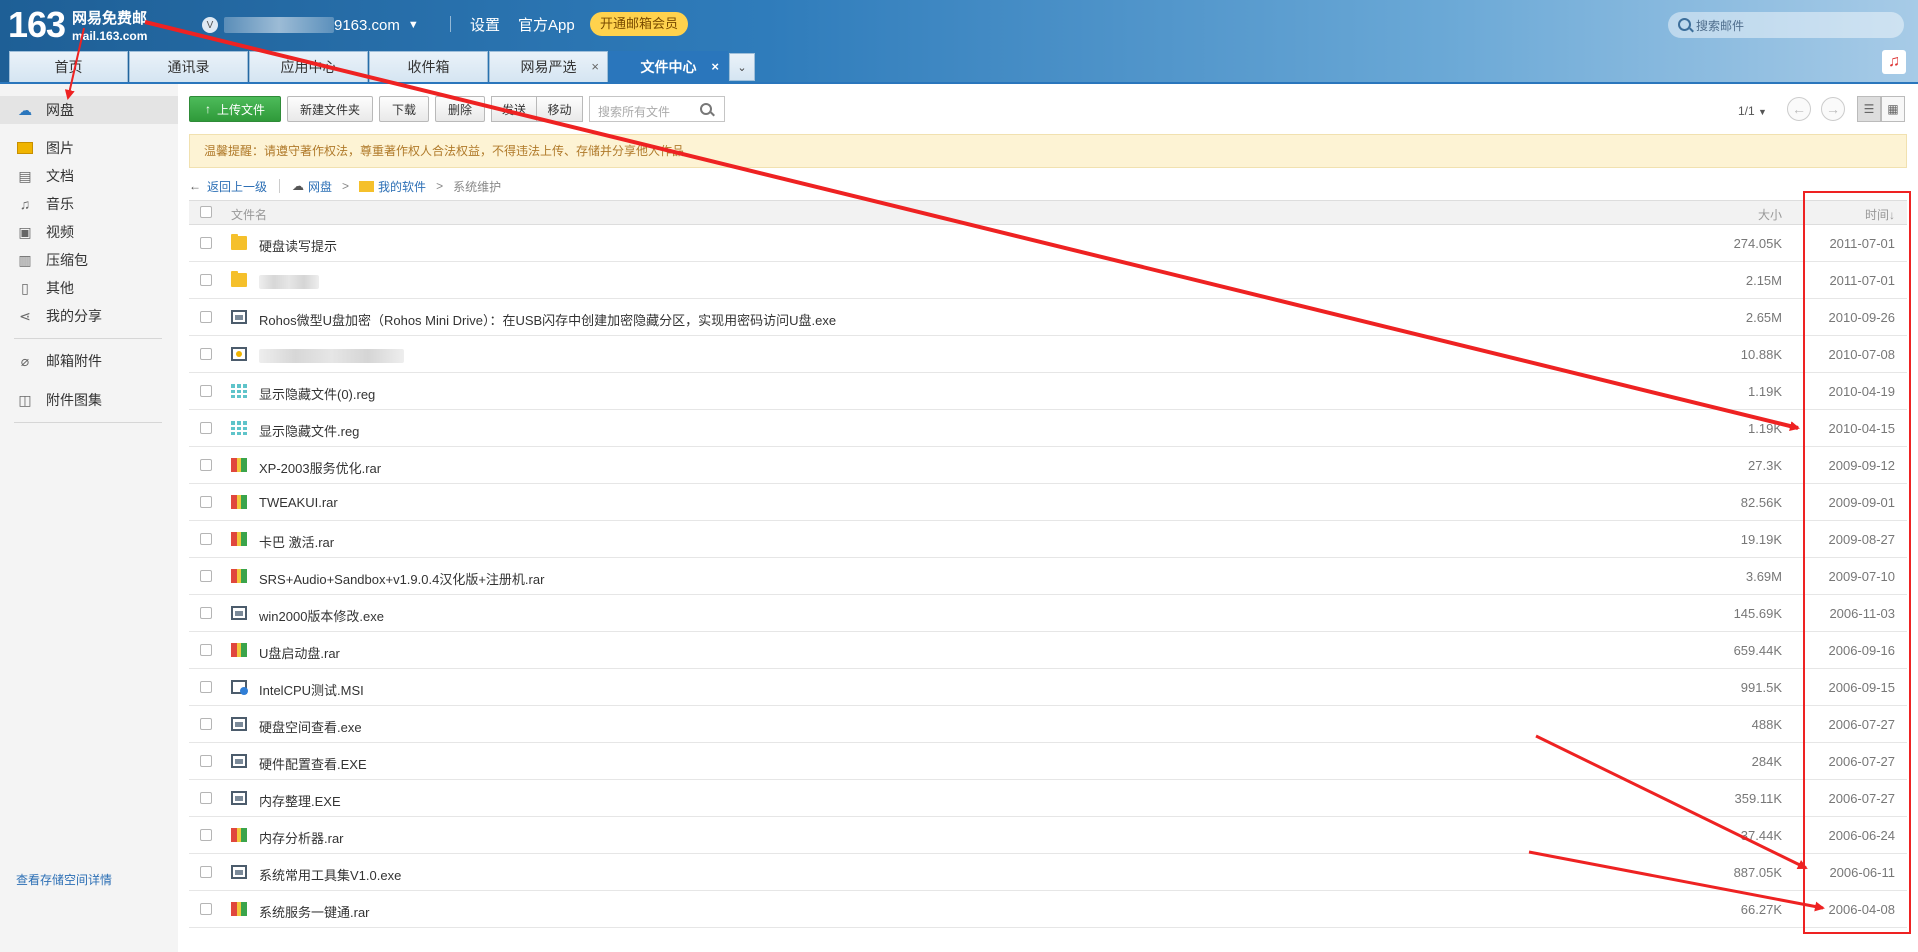 The width and height of the screenshot is (1918, 952). Describe the element at coordinates (330, 874) in the screenshot. I see `file-name: 系统常用工具集V1.0.exe` at that location.